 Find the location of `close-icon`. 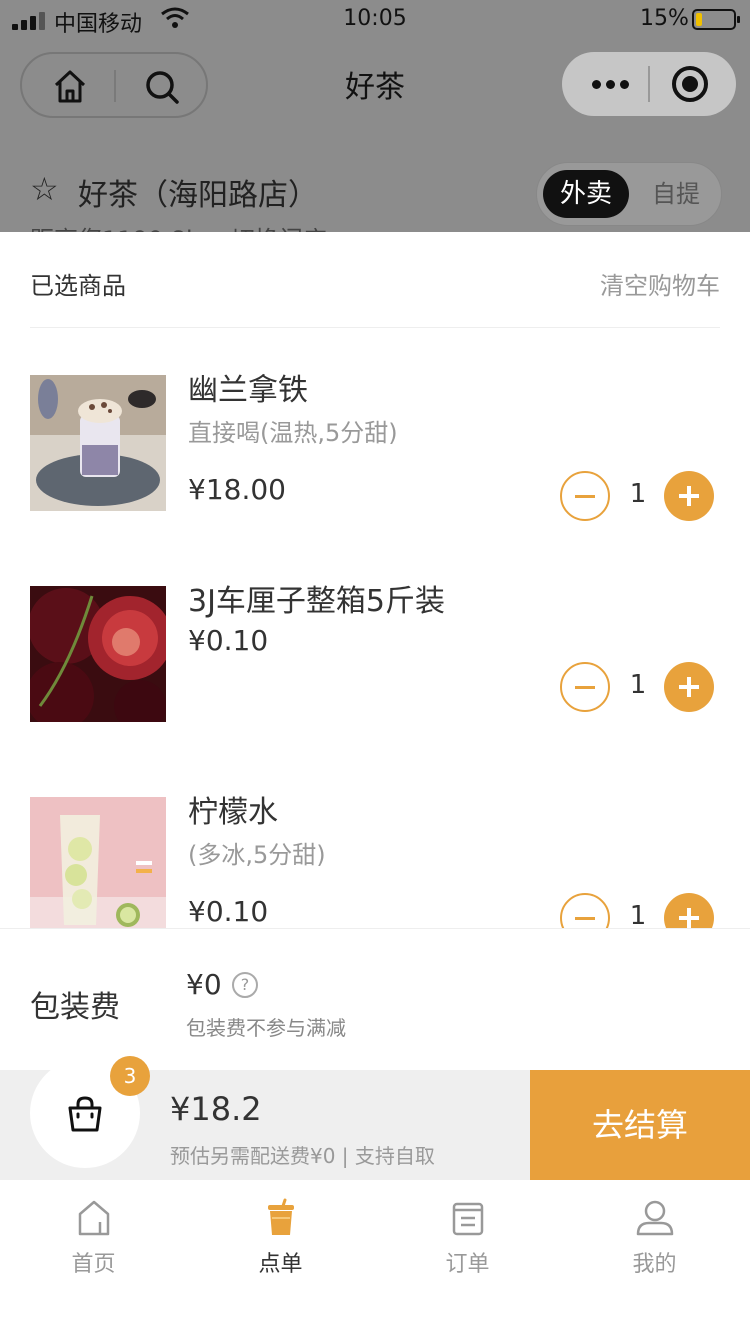

close-icon is located at coordinates (690, 84).